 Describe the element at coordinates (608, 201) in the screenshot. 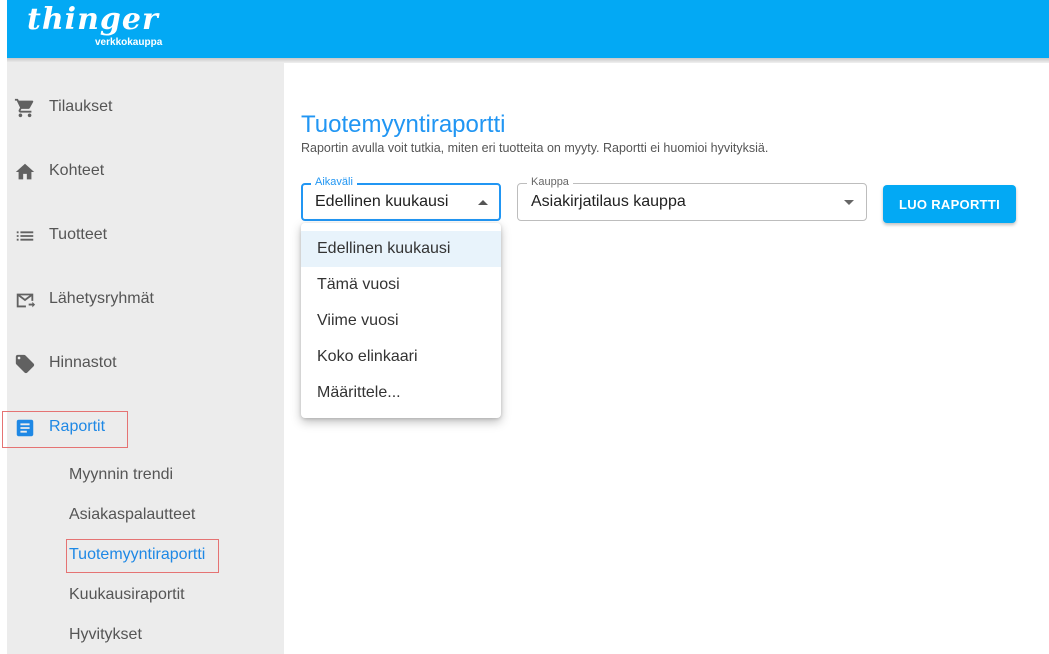

I see `store-select-value: Asiakirjatilaus kauppa` at that location.